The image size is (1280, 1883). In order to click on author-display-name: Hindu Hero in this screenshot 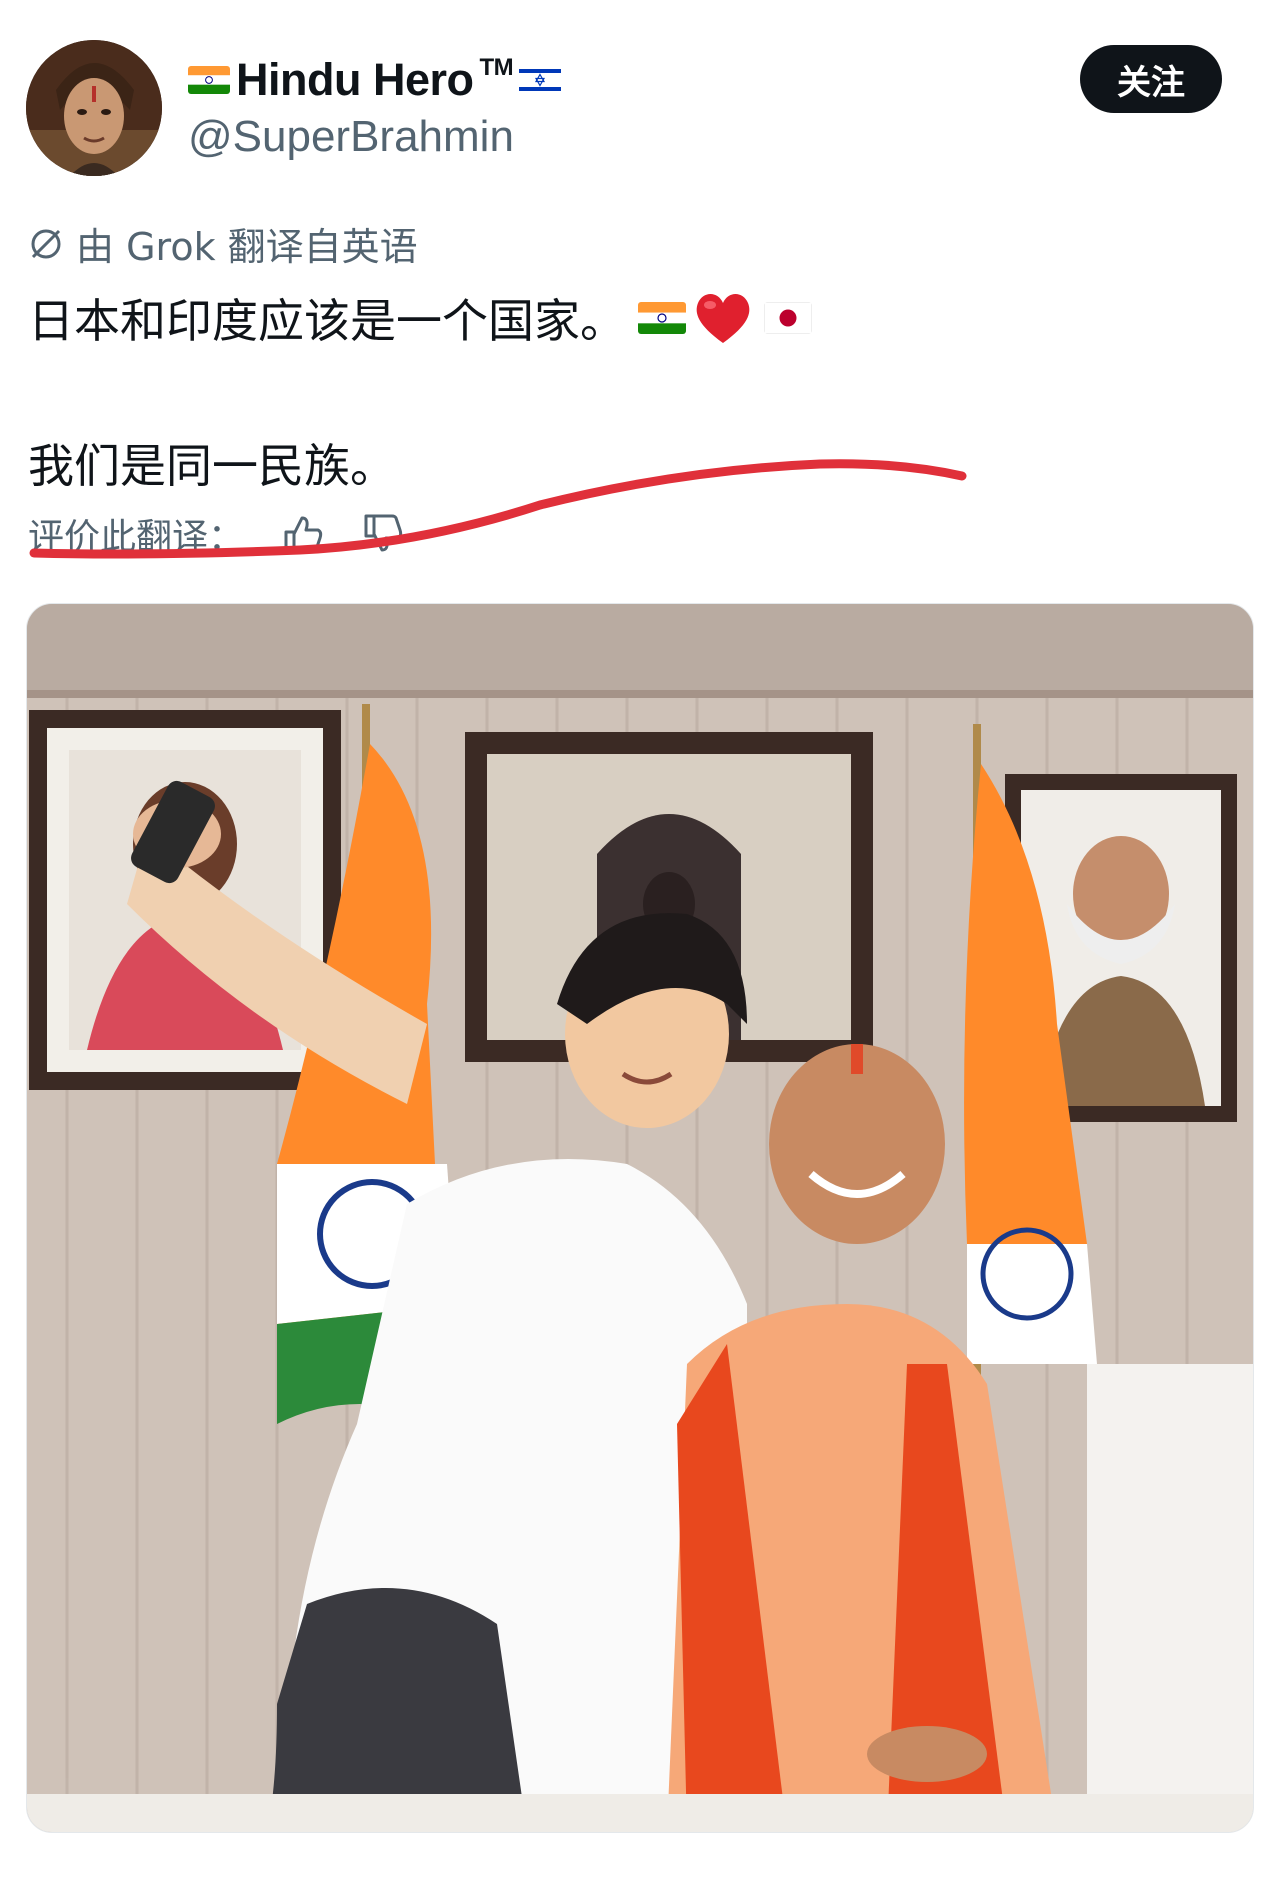, I will do `click(355, 80)`.